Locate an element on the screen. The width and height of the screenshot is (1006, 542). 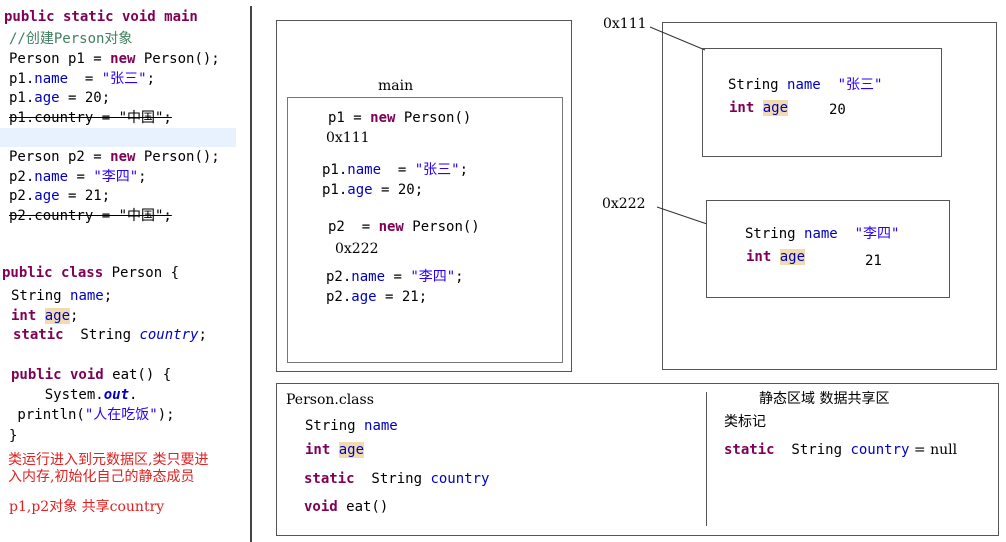
obj2-age-line: int age is located at coordinates (776, 257).